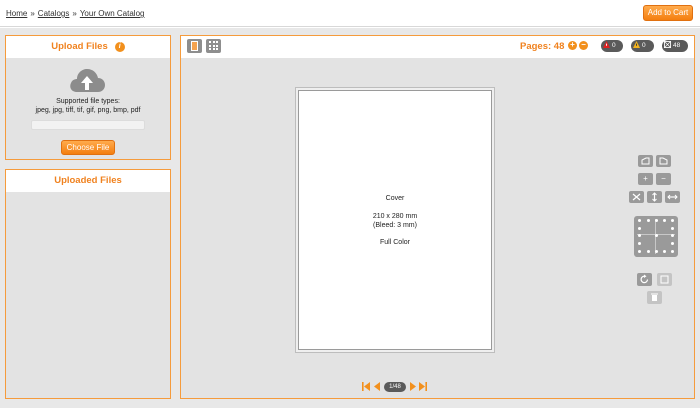 The height and width of the screenshot is (408, 700). I want to click on pages-badge-count: 48, so click(677, 45).